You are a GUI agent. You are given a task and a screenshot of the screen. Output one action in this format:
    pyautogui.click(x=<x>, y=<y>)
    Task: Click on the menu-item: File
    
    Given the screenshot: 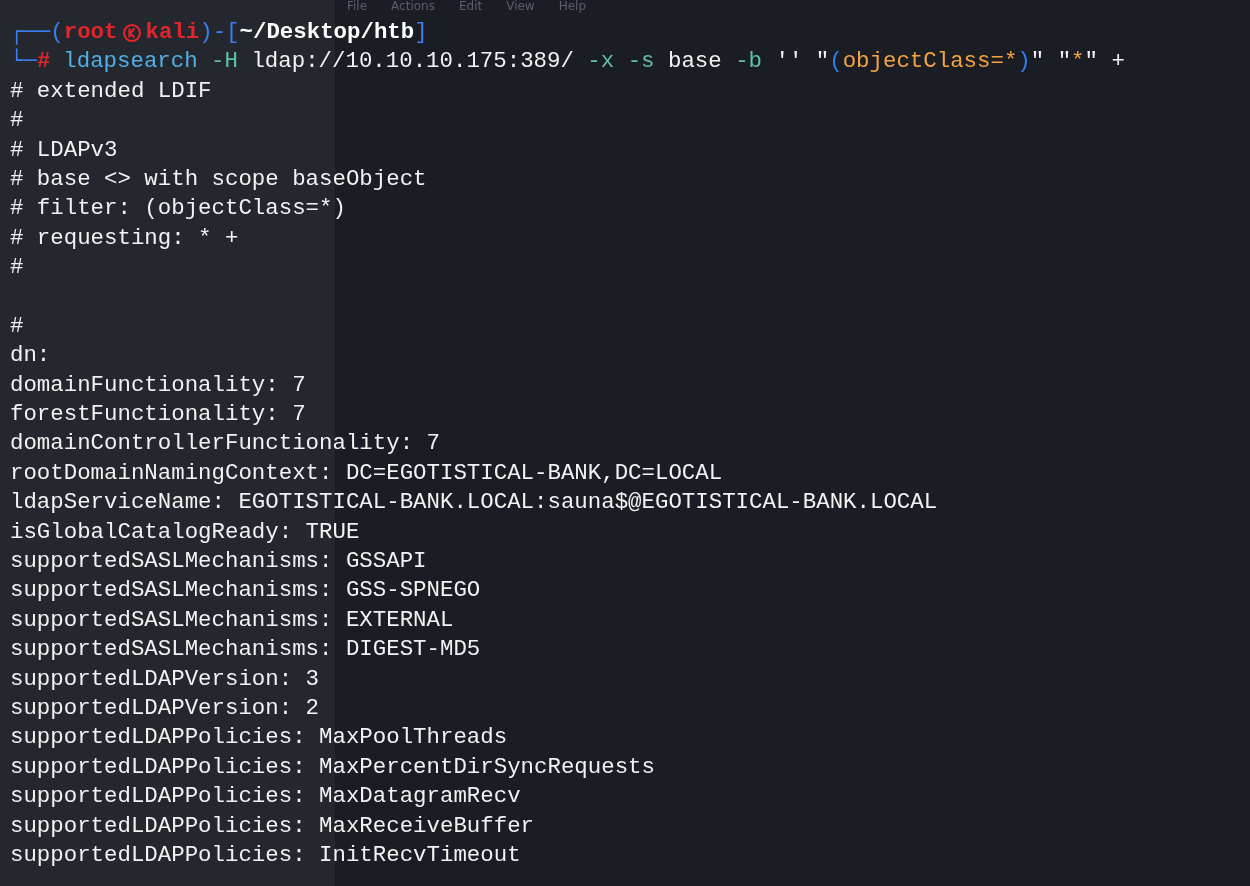 What is the action you would take?
    pyautogui.click(x=357, y=6)
    